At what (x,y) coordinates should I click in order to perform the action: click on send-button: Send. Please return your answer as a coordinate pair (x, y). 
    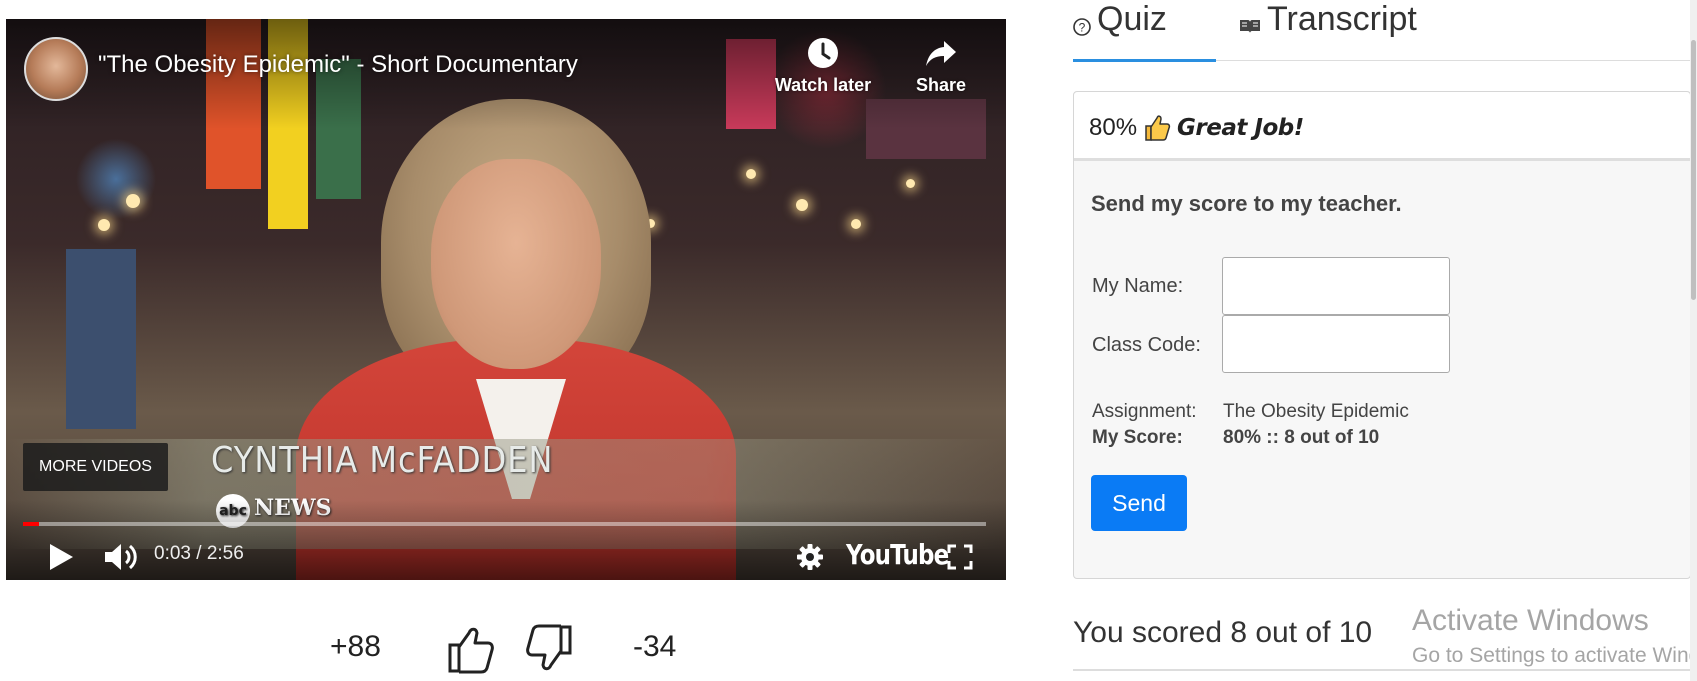
    Looking at the image, I should click on (1139, 503).